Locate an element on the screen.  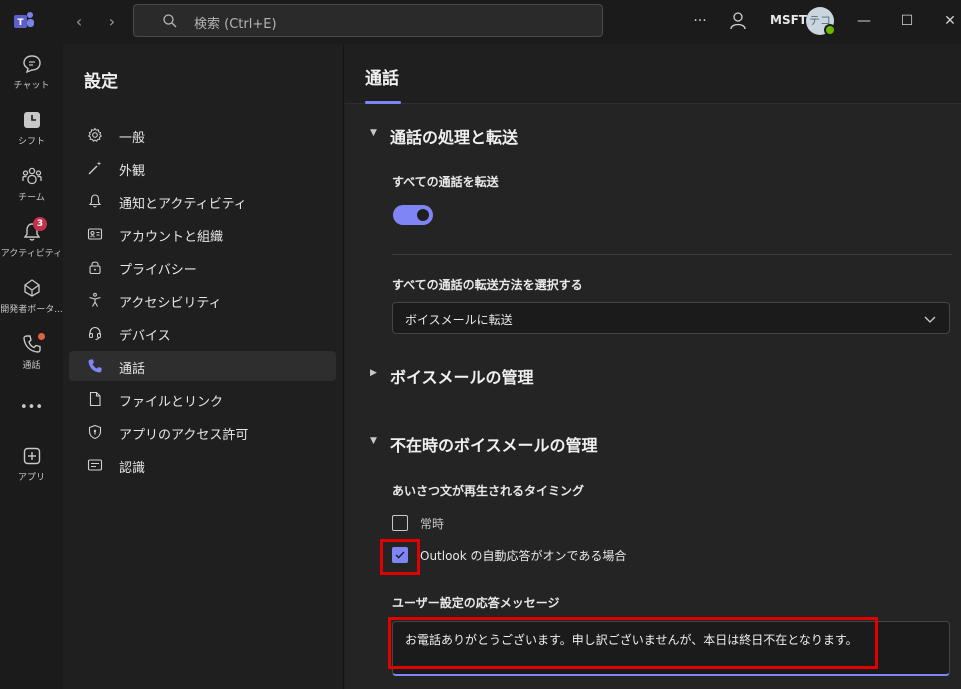
settings-item-label: 通話 is located at coordinates (132, 369).